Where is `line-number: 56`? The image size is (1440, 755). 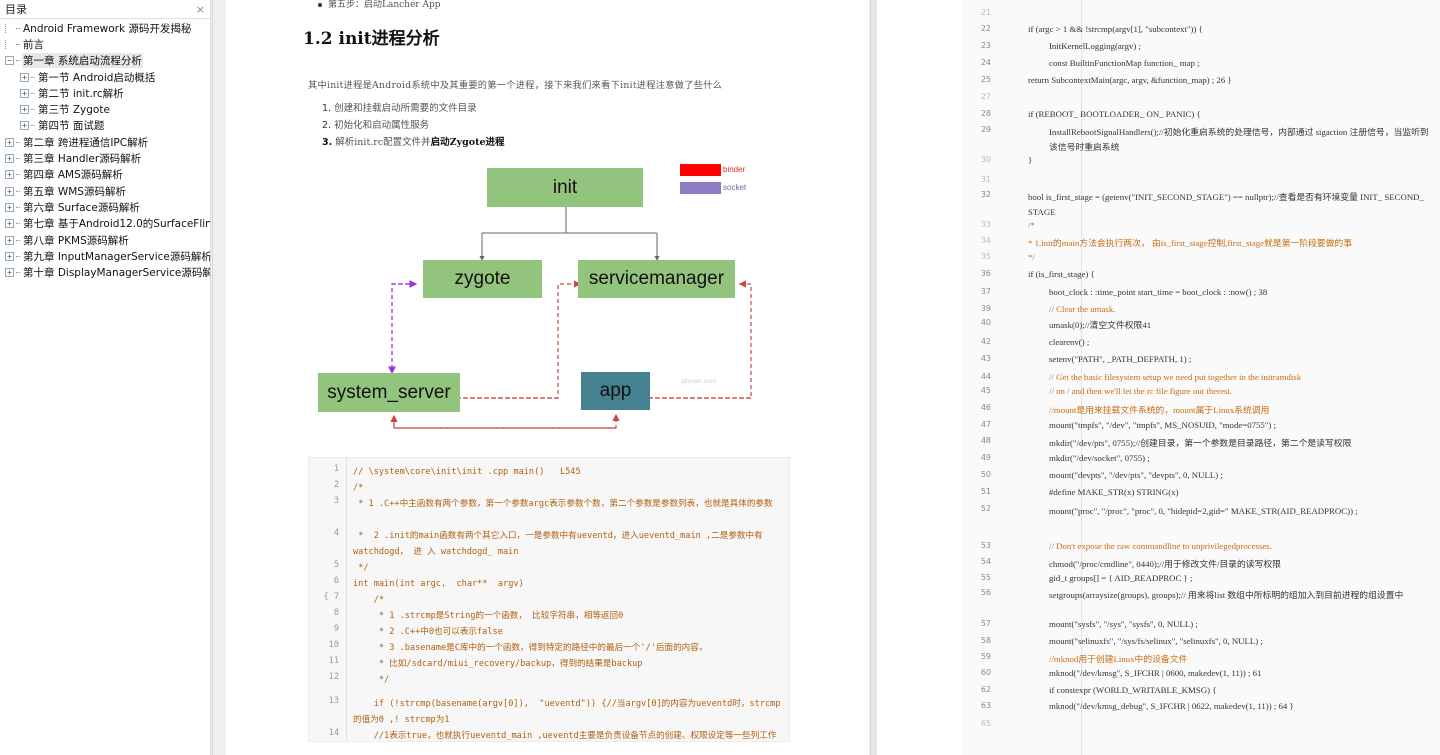 line-number: 56 is located at coordinates (985, 592).